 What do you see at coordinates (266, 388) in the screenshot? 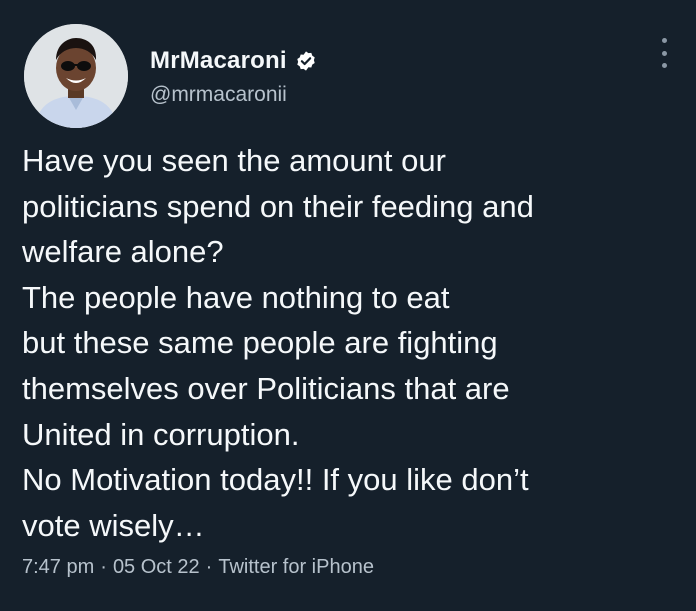
I see `tweet-line: themselves over Politicians that are` at bounding box center [266, 388].